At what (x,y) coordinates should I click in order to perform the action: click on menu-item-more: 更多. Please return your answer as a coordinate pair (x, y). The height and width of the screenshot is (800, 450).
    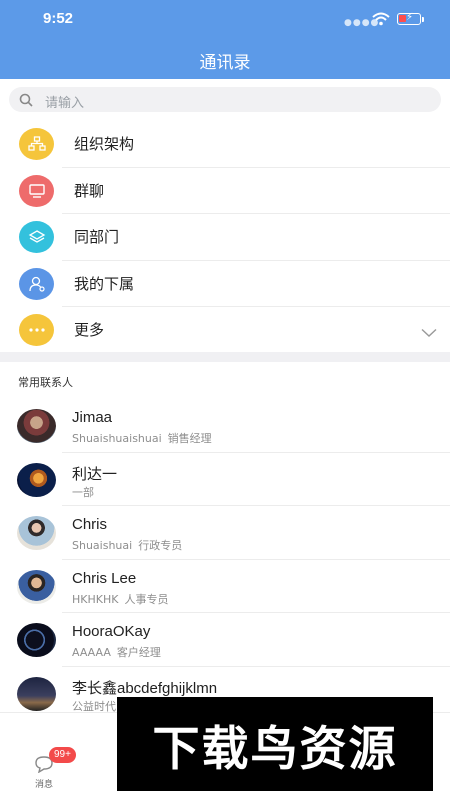
    Looking at the image, I should click on (225, 330).